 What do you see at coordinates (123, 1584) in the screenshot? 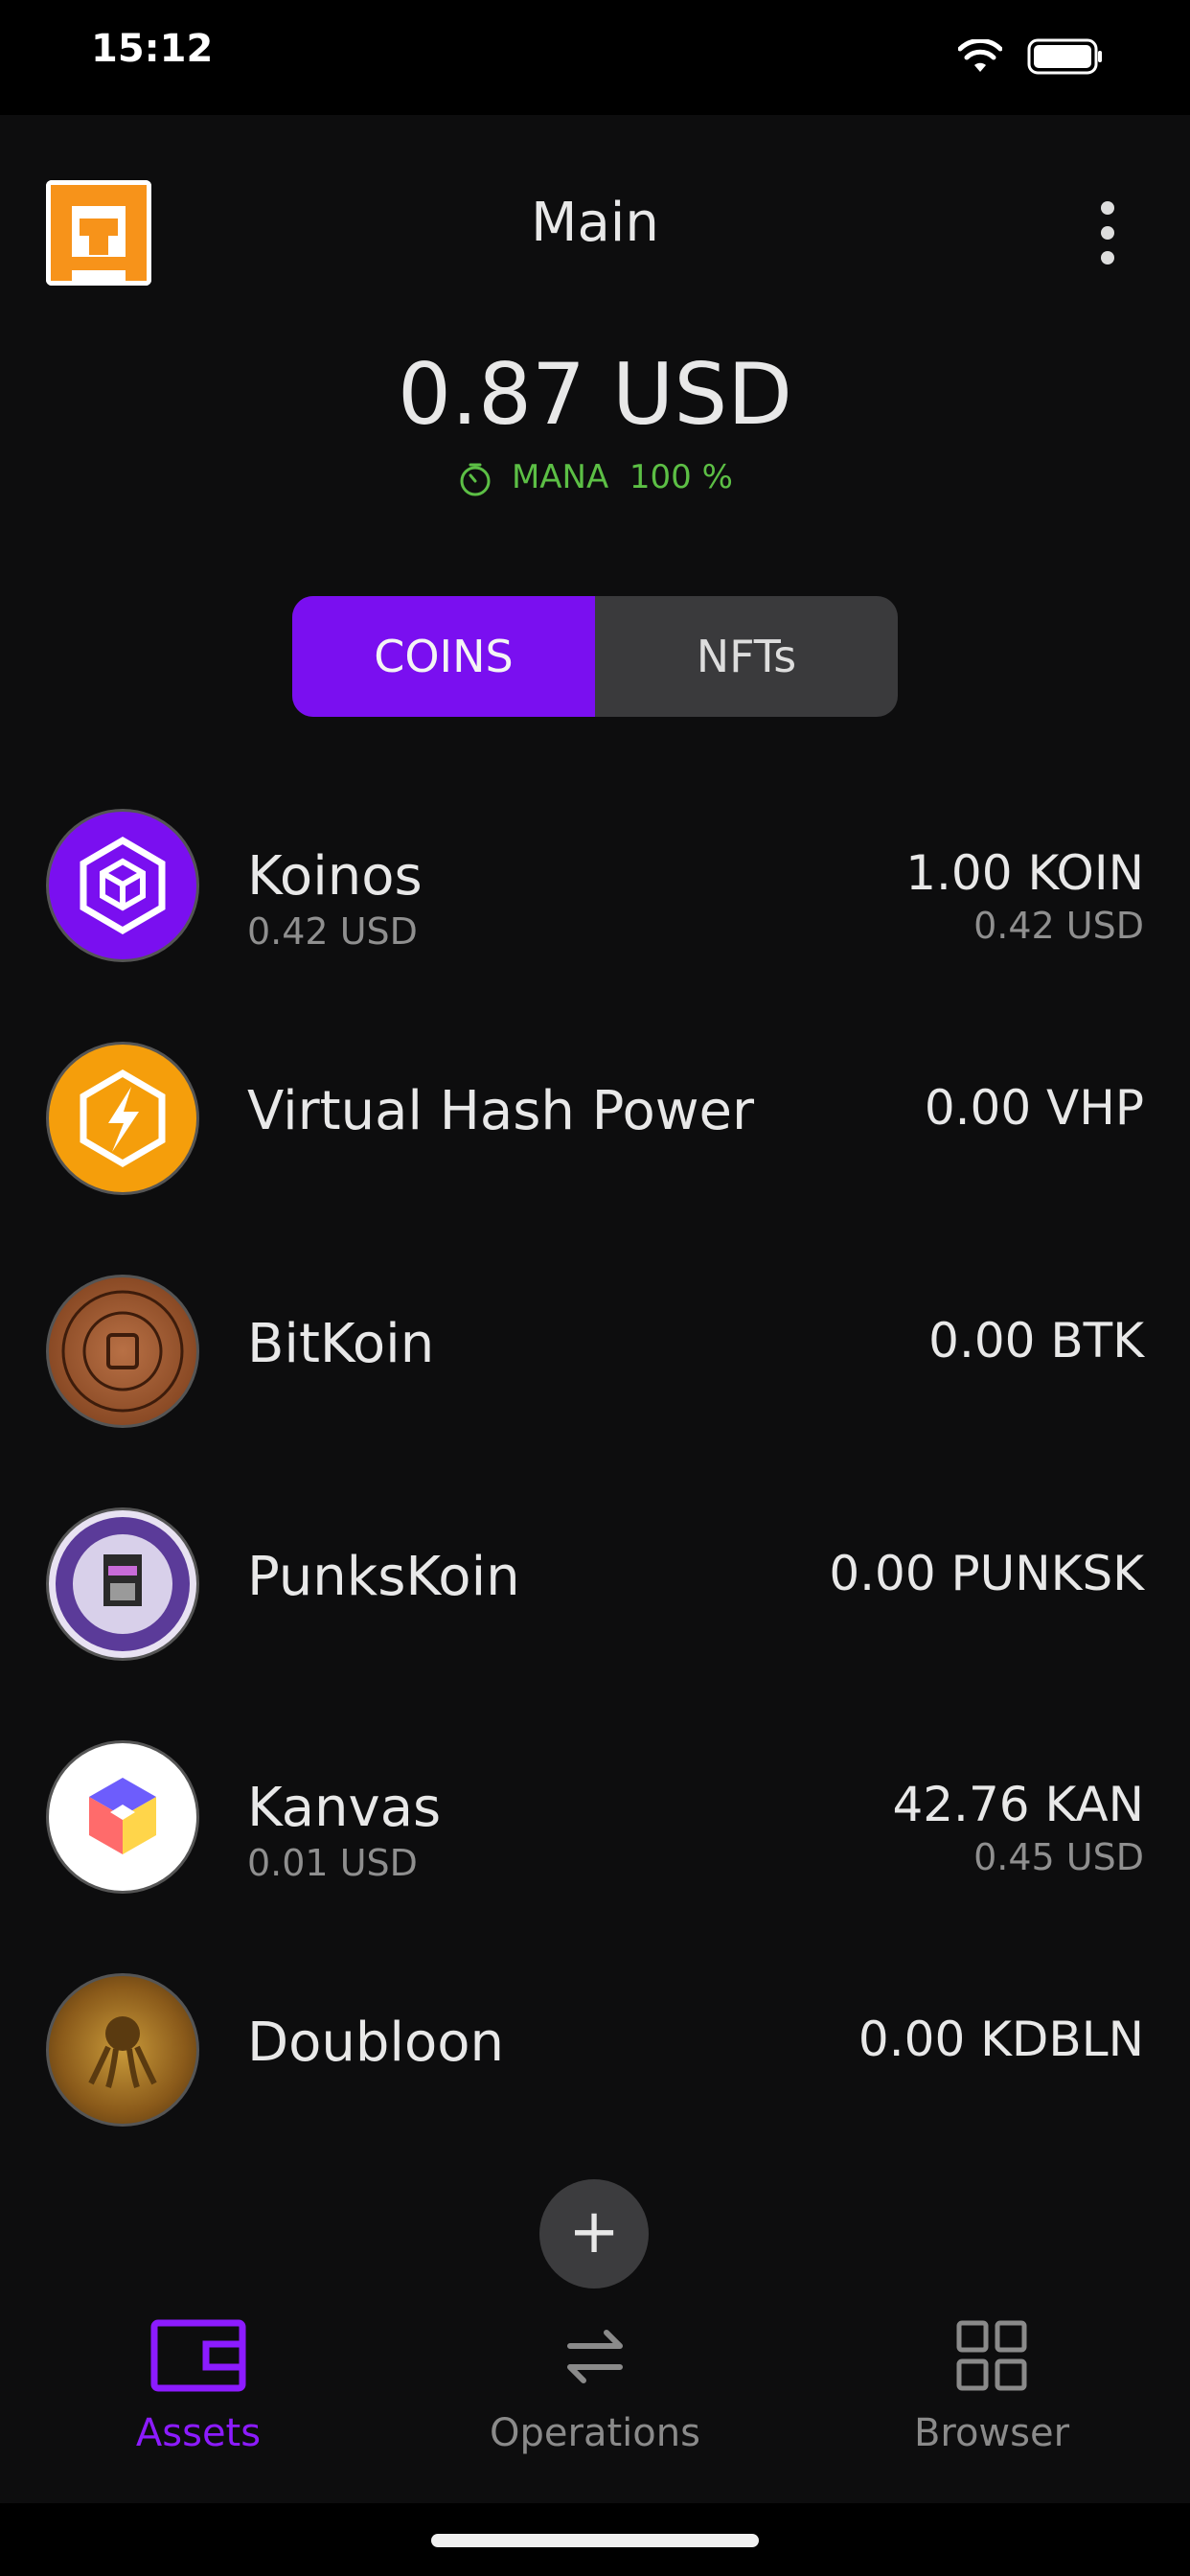
I see `punkskoin-logo-icon` at bounding box center [123, 1584].